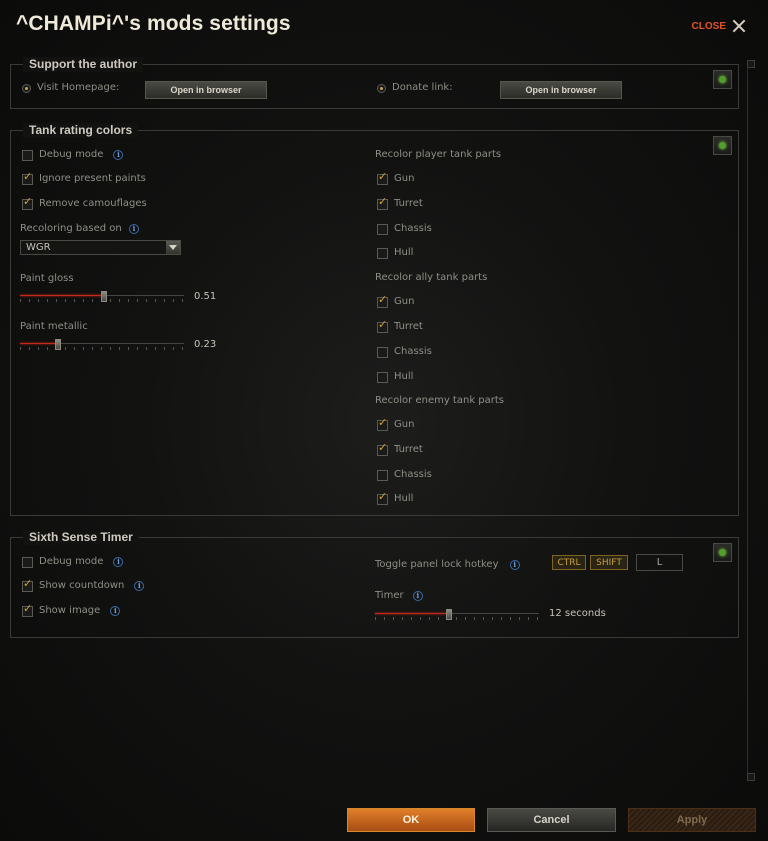 The height and width of the screenshot is (841, 768). I want to click on show-image-label: Show image, so click(70, 610).